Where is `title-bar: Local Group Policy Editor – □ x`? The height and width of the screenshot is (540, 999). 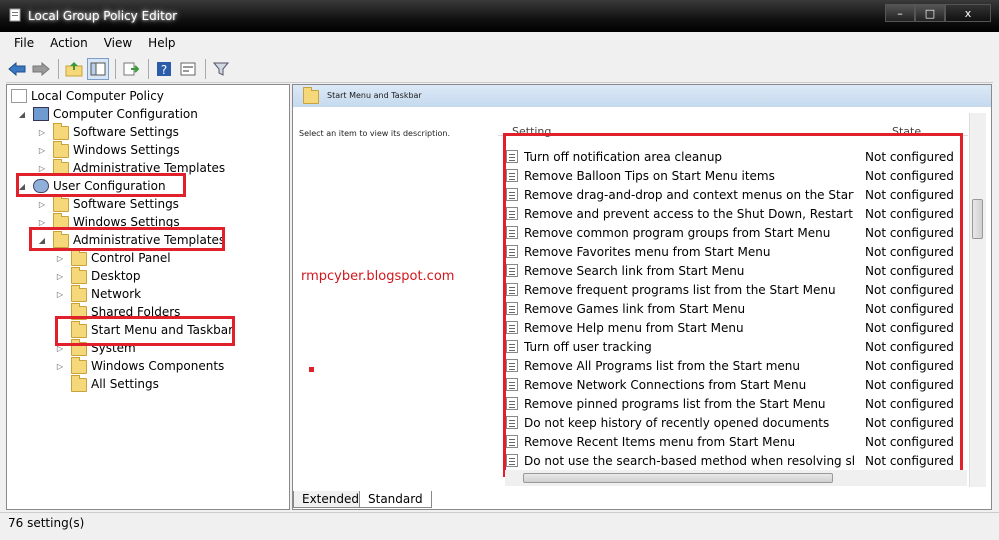 title-bar: Local Group Policy Editor – □ x is located at coordinates (499, 16).